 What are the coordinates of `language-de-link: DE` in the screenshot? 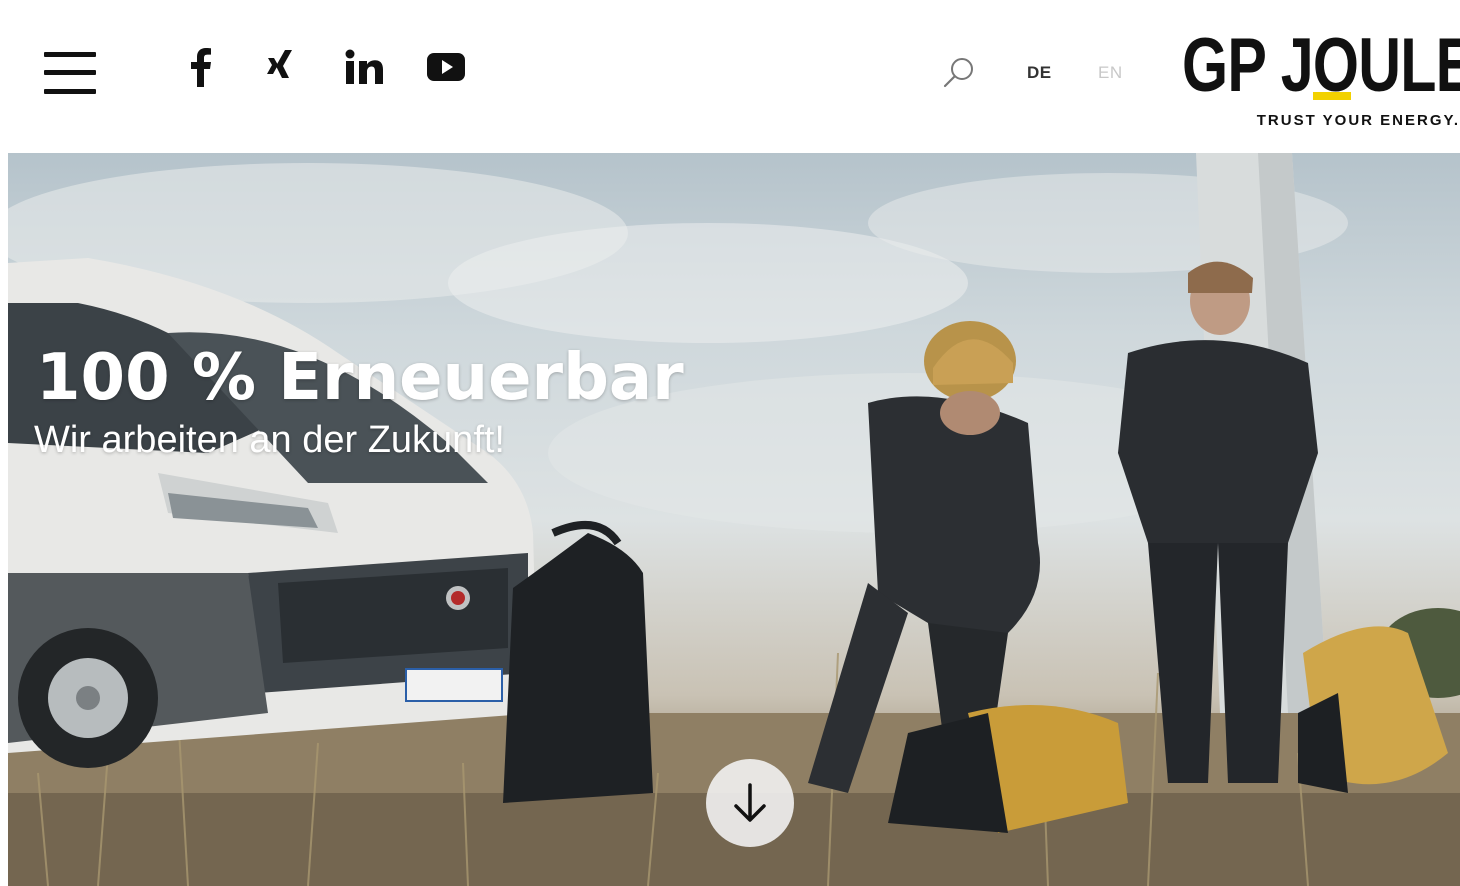 It's located at (1039, 73).